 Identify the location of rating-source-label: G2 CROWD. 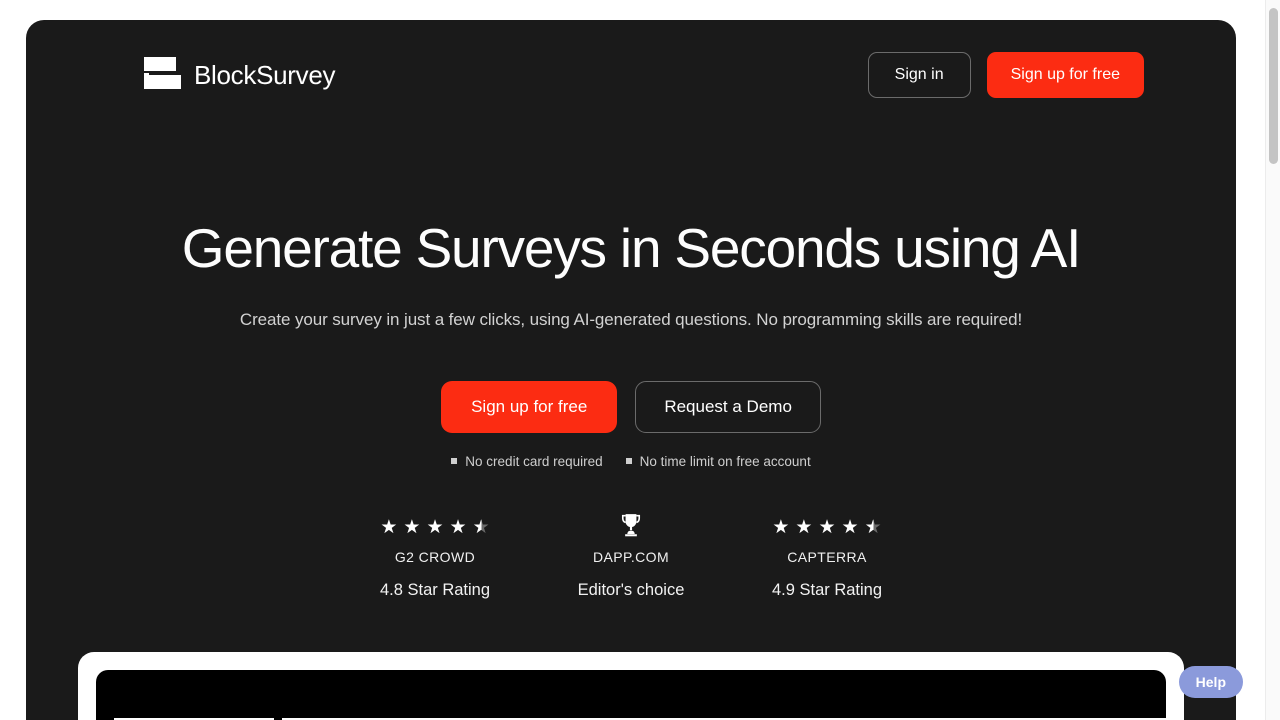
(435, 556).